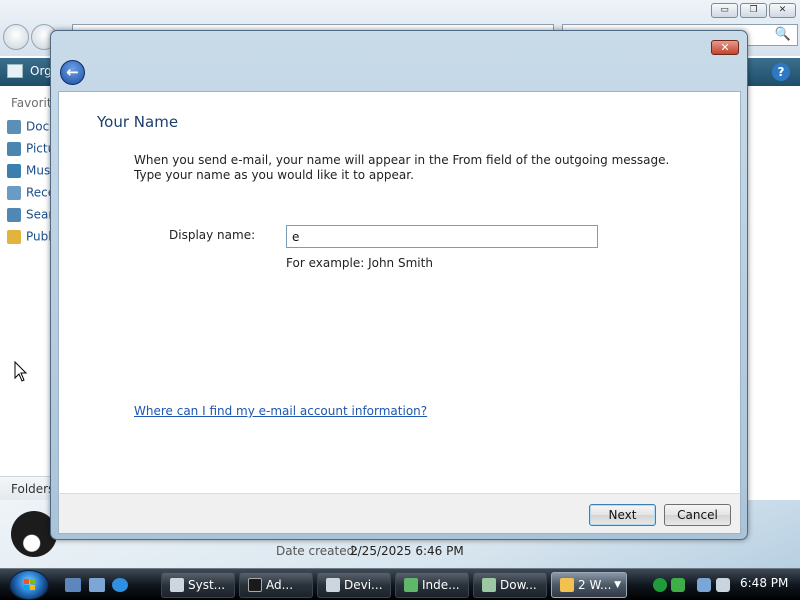 This screenshot has width=800, height=600. What do you see at coordinates (567, 585) in the screenshot?
I see `window-group-icon` at bounding box center [567, 585].